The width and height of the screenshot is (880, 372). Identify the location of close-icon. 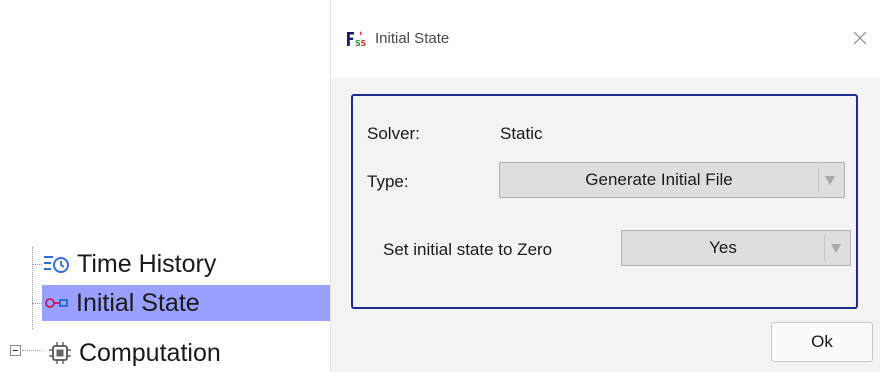
(860, 38).